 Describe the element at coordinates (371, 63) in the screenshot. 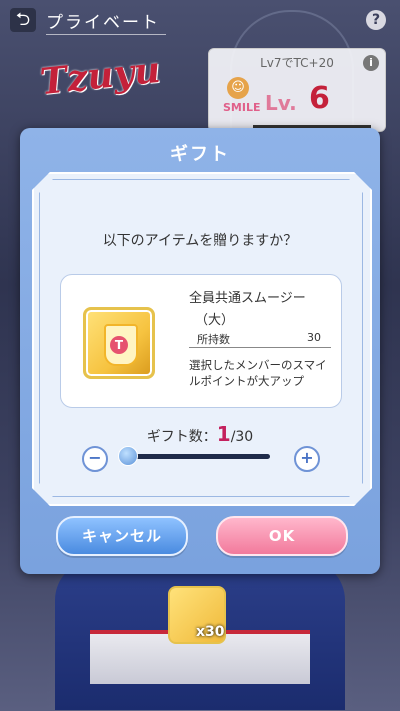

I see `info-icon: i` at that location.